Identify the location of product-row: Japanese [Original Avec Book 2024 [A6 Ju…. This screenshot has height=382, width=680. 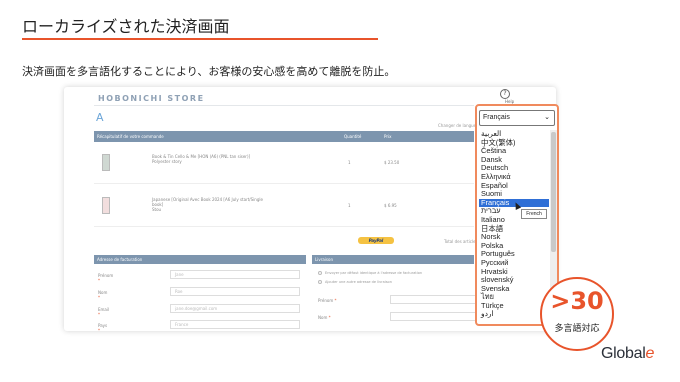
(284, 206).